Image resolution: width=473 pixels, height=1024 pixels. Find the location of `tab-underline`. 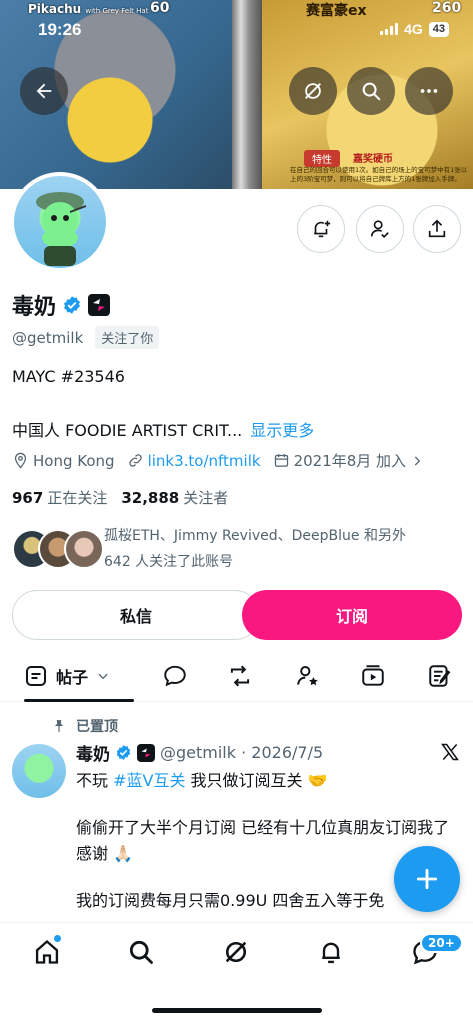

tab-underline is located at coordinates (79, 700).